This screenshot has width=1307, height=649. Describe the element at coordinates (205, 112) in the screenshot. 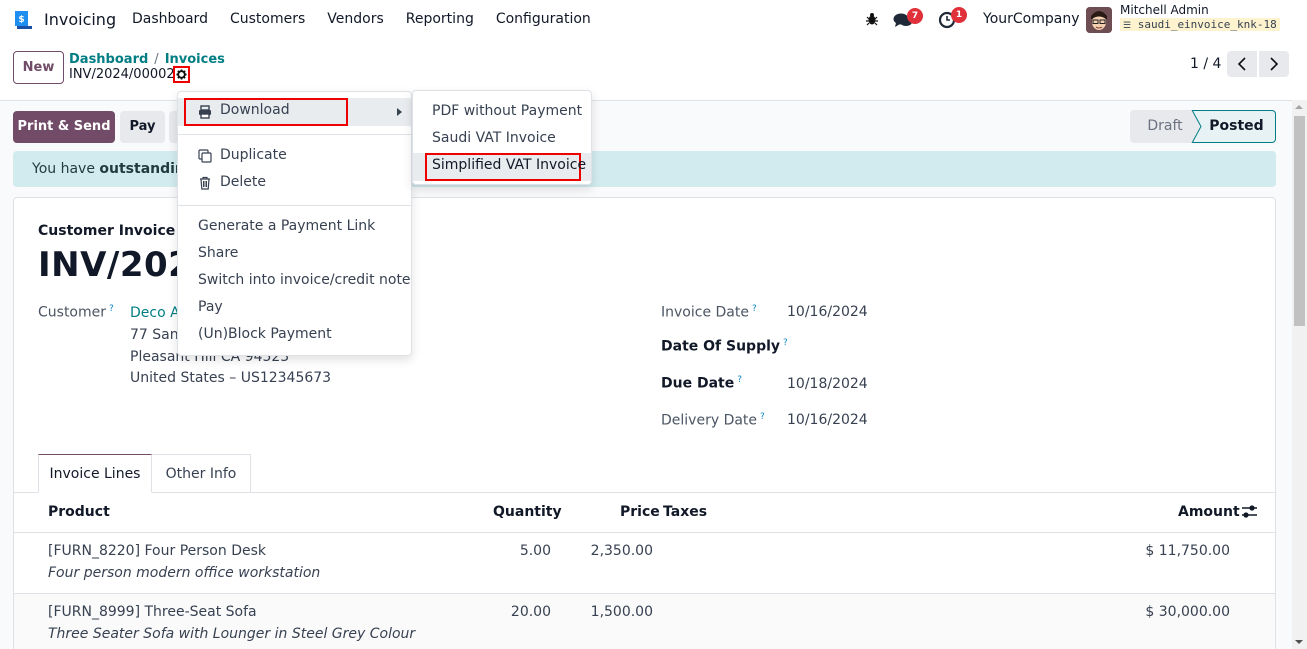

I see `printer-icon` at that location.